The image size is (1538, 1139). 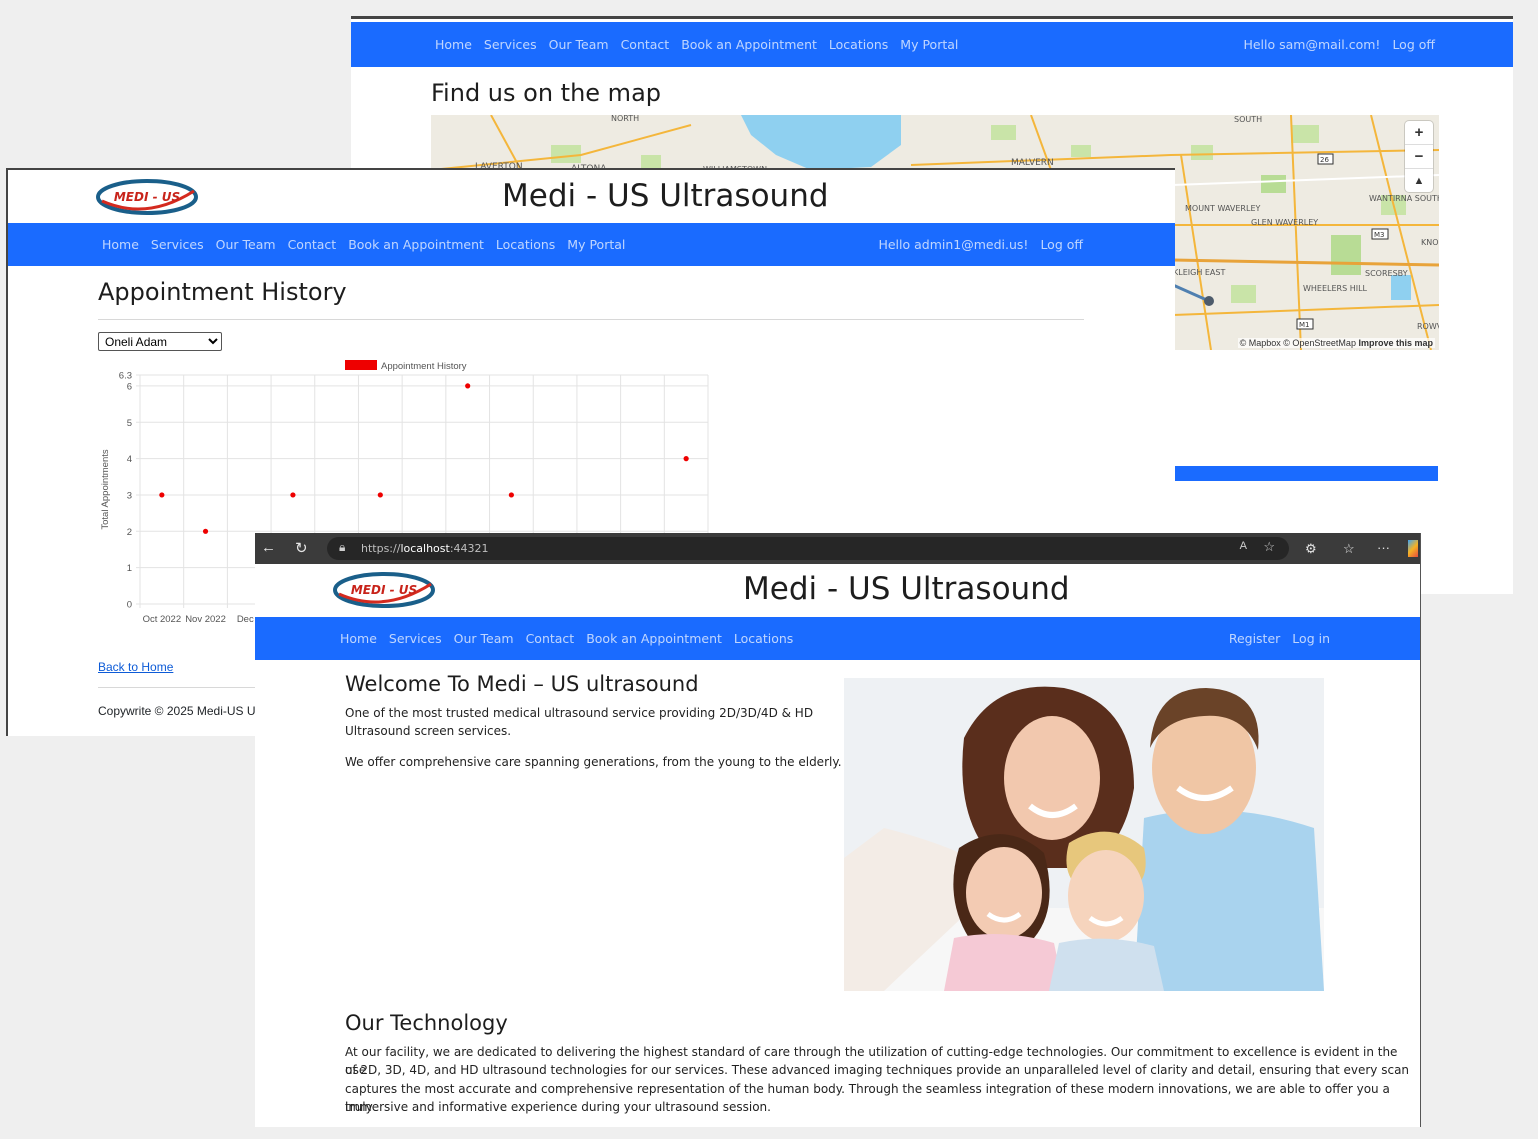 I want to click on user-greeting: Hello admin1@medi.us!, so click(x=953, y=244).